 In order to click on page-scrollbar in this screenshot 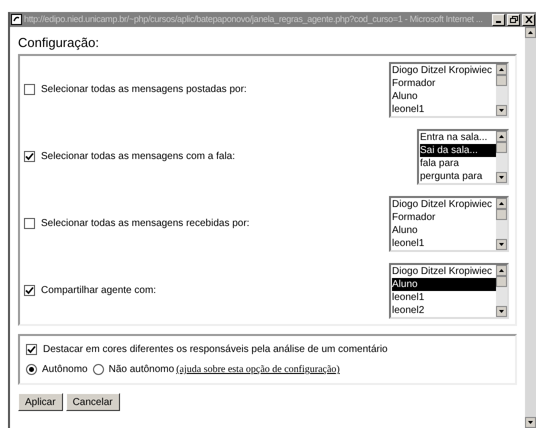, I will do `click(530, 227)`.